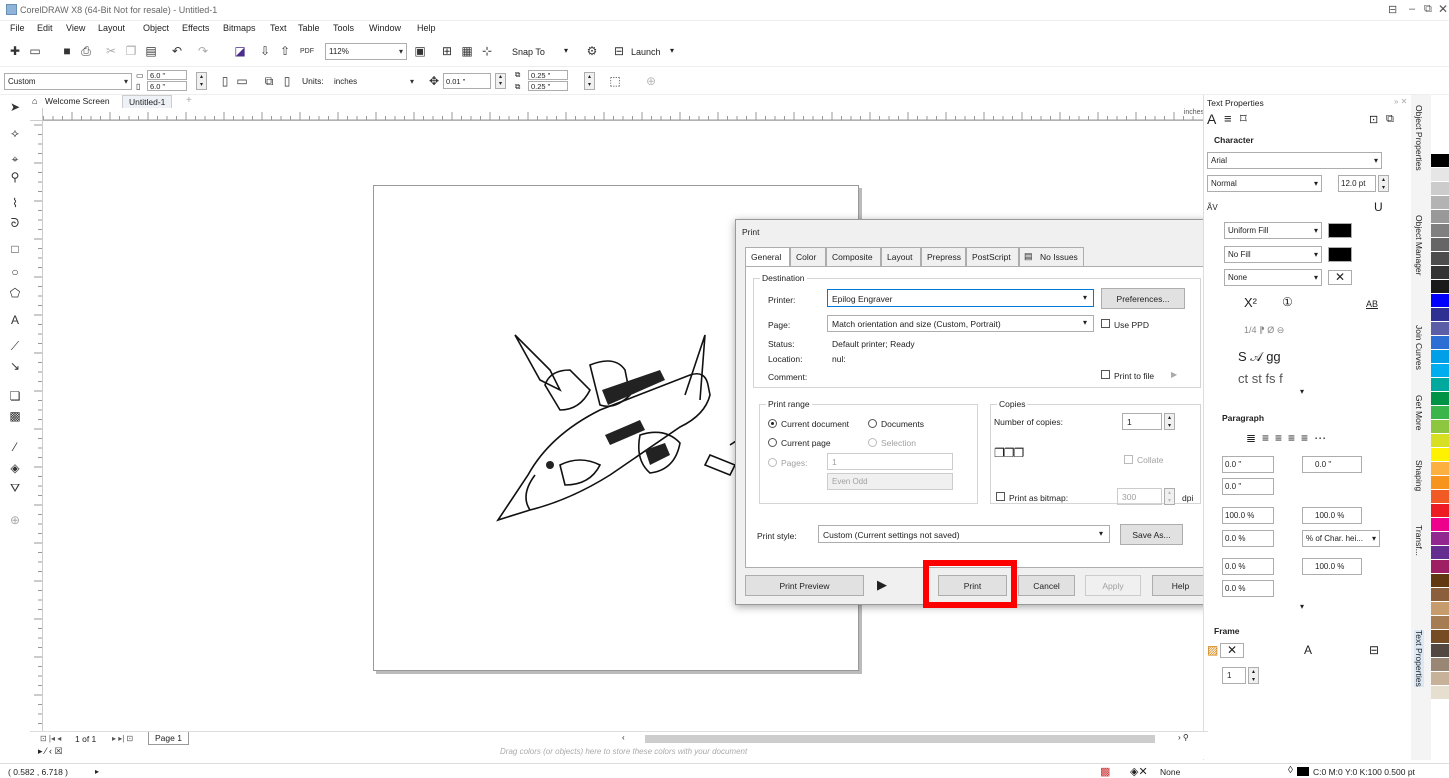 The image size is (1449, 778). I want to click on character-section-header: Character, so click(1234, 140).